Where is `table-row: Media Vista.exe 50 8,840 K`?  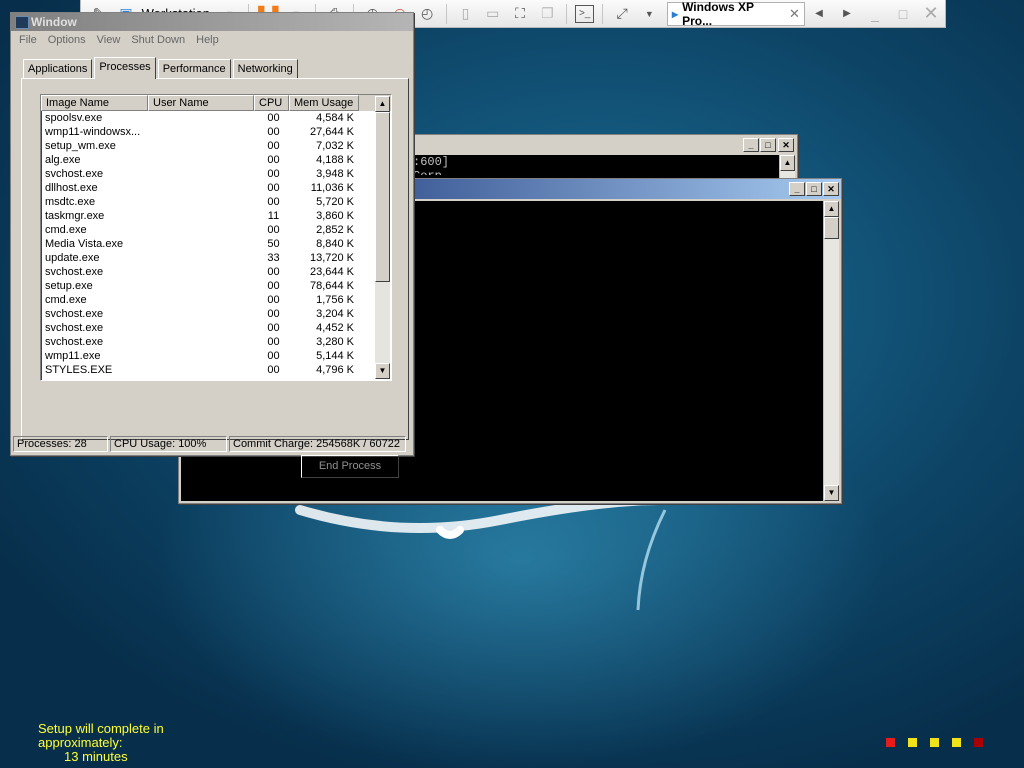 table-row: Media Vista.exe 50 8,840 K is located at coordinates (216, 244).